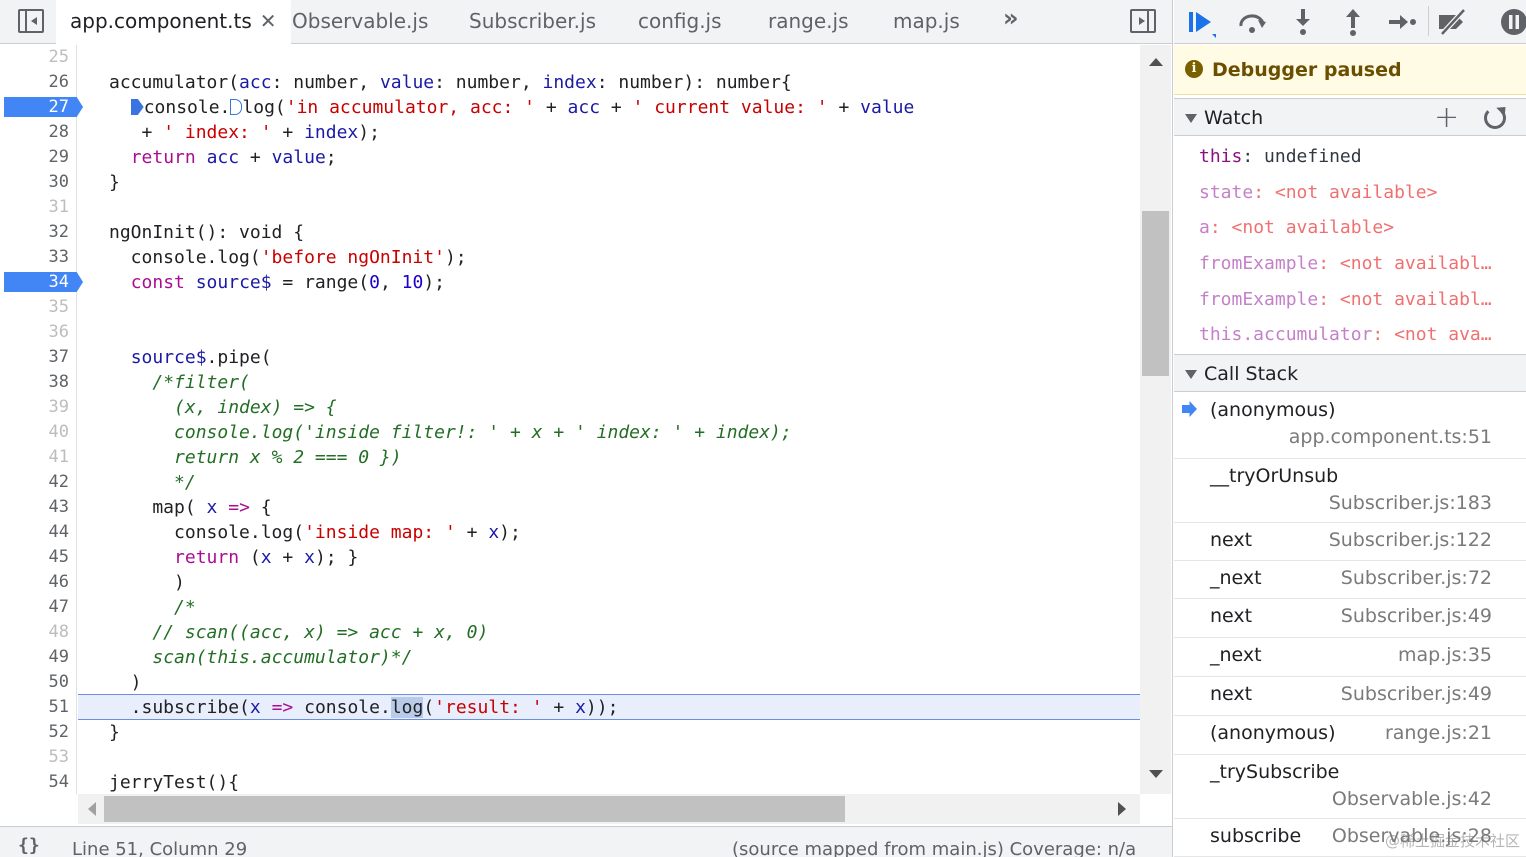 This screenshot has height=857, width=1526. Describe the element at coordinates (38, 307) in the screenshot. I see `line-number: 35` at that location.